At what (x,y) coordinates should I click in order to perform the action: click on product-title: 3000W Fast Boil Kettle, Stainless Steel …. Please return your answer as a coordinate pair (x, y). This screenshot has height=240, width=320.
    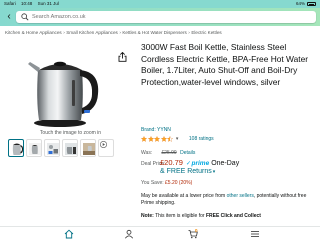
    Looking at the image, I should click on (225, 64).